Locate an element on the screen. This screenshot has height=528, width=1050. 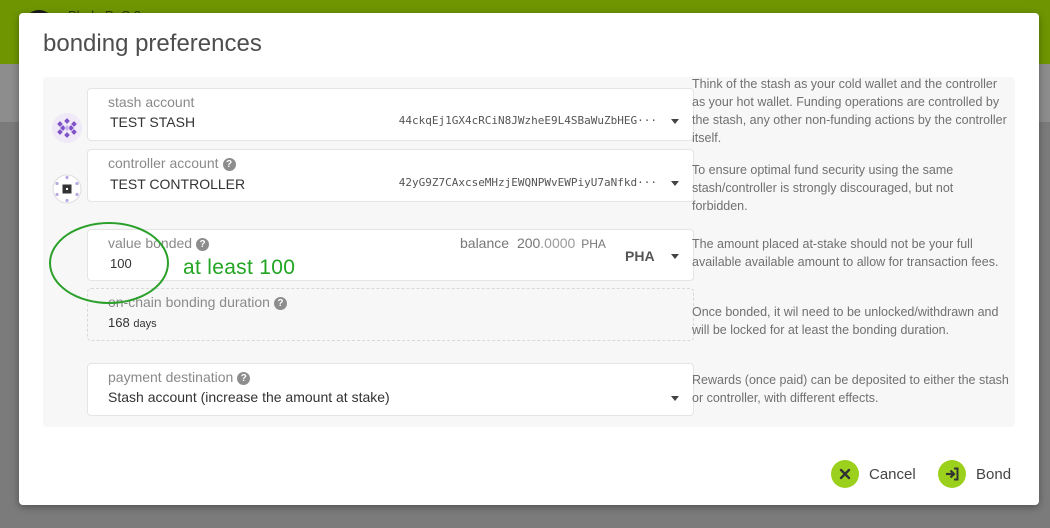
balance-integer: 200 is located at coordinates (528, 243).